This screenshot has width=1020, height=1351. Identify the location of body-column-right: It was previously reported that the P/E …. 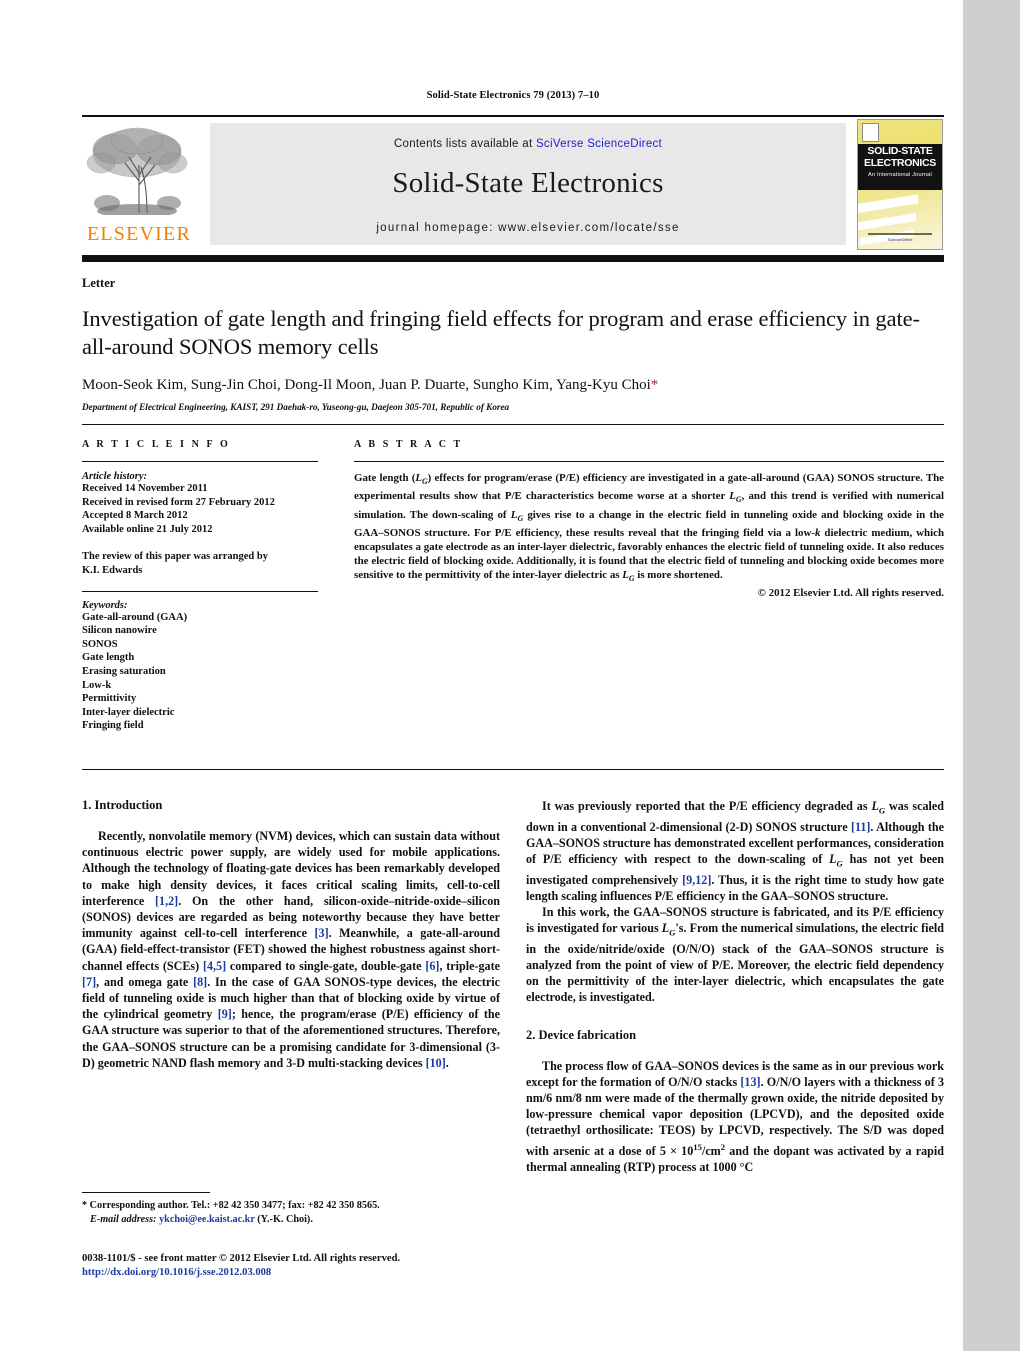
(735, 986).